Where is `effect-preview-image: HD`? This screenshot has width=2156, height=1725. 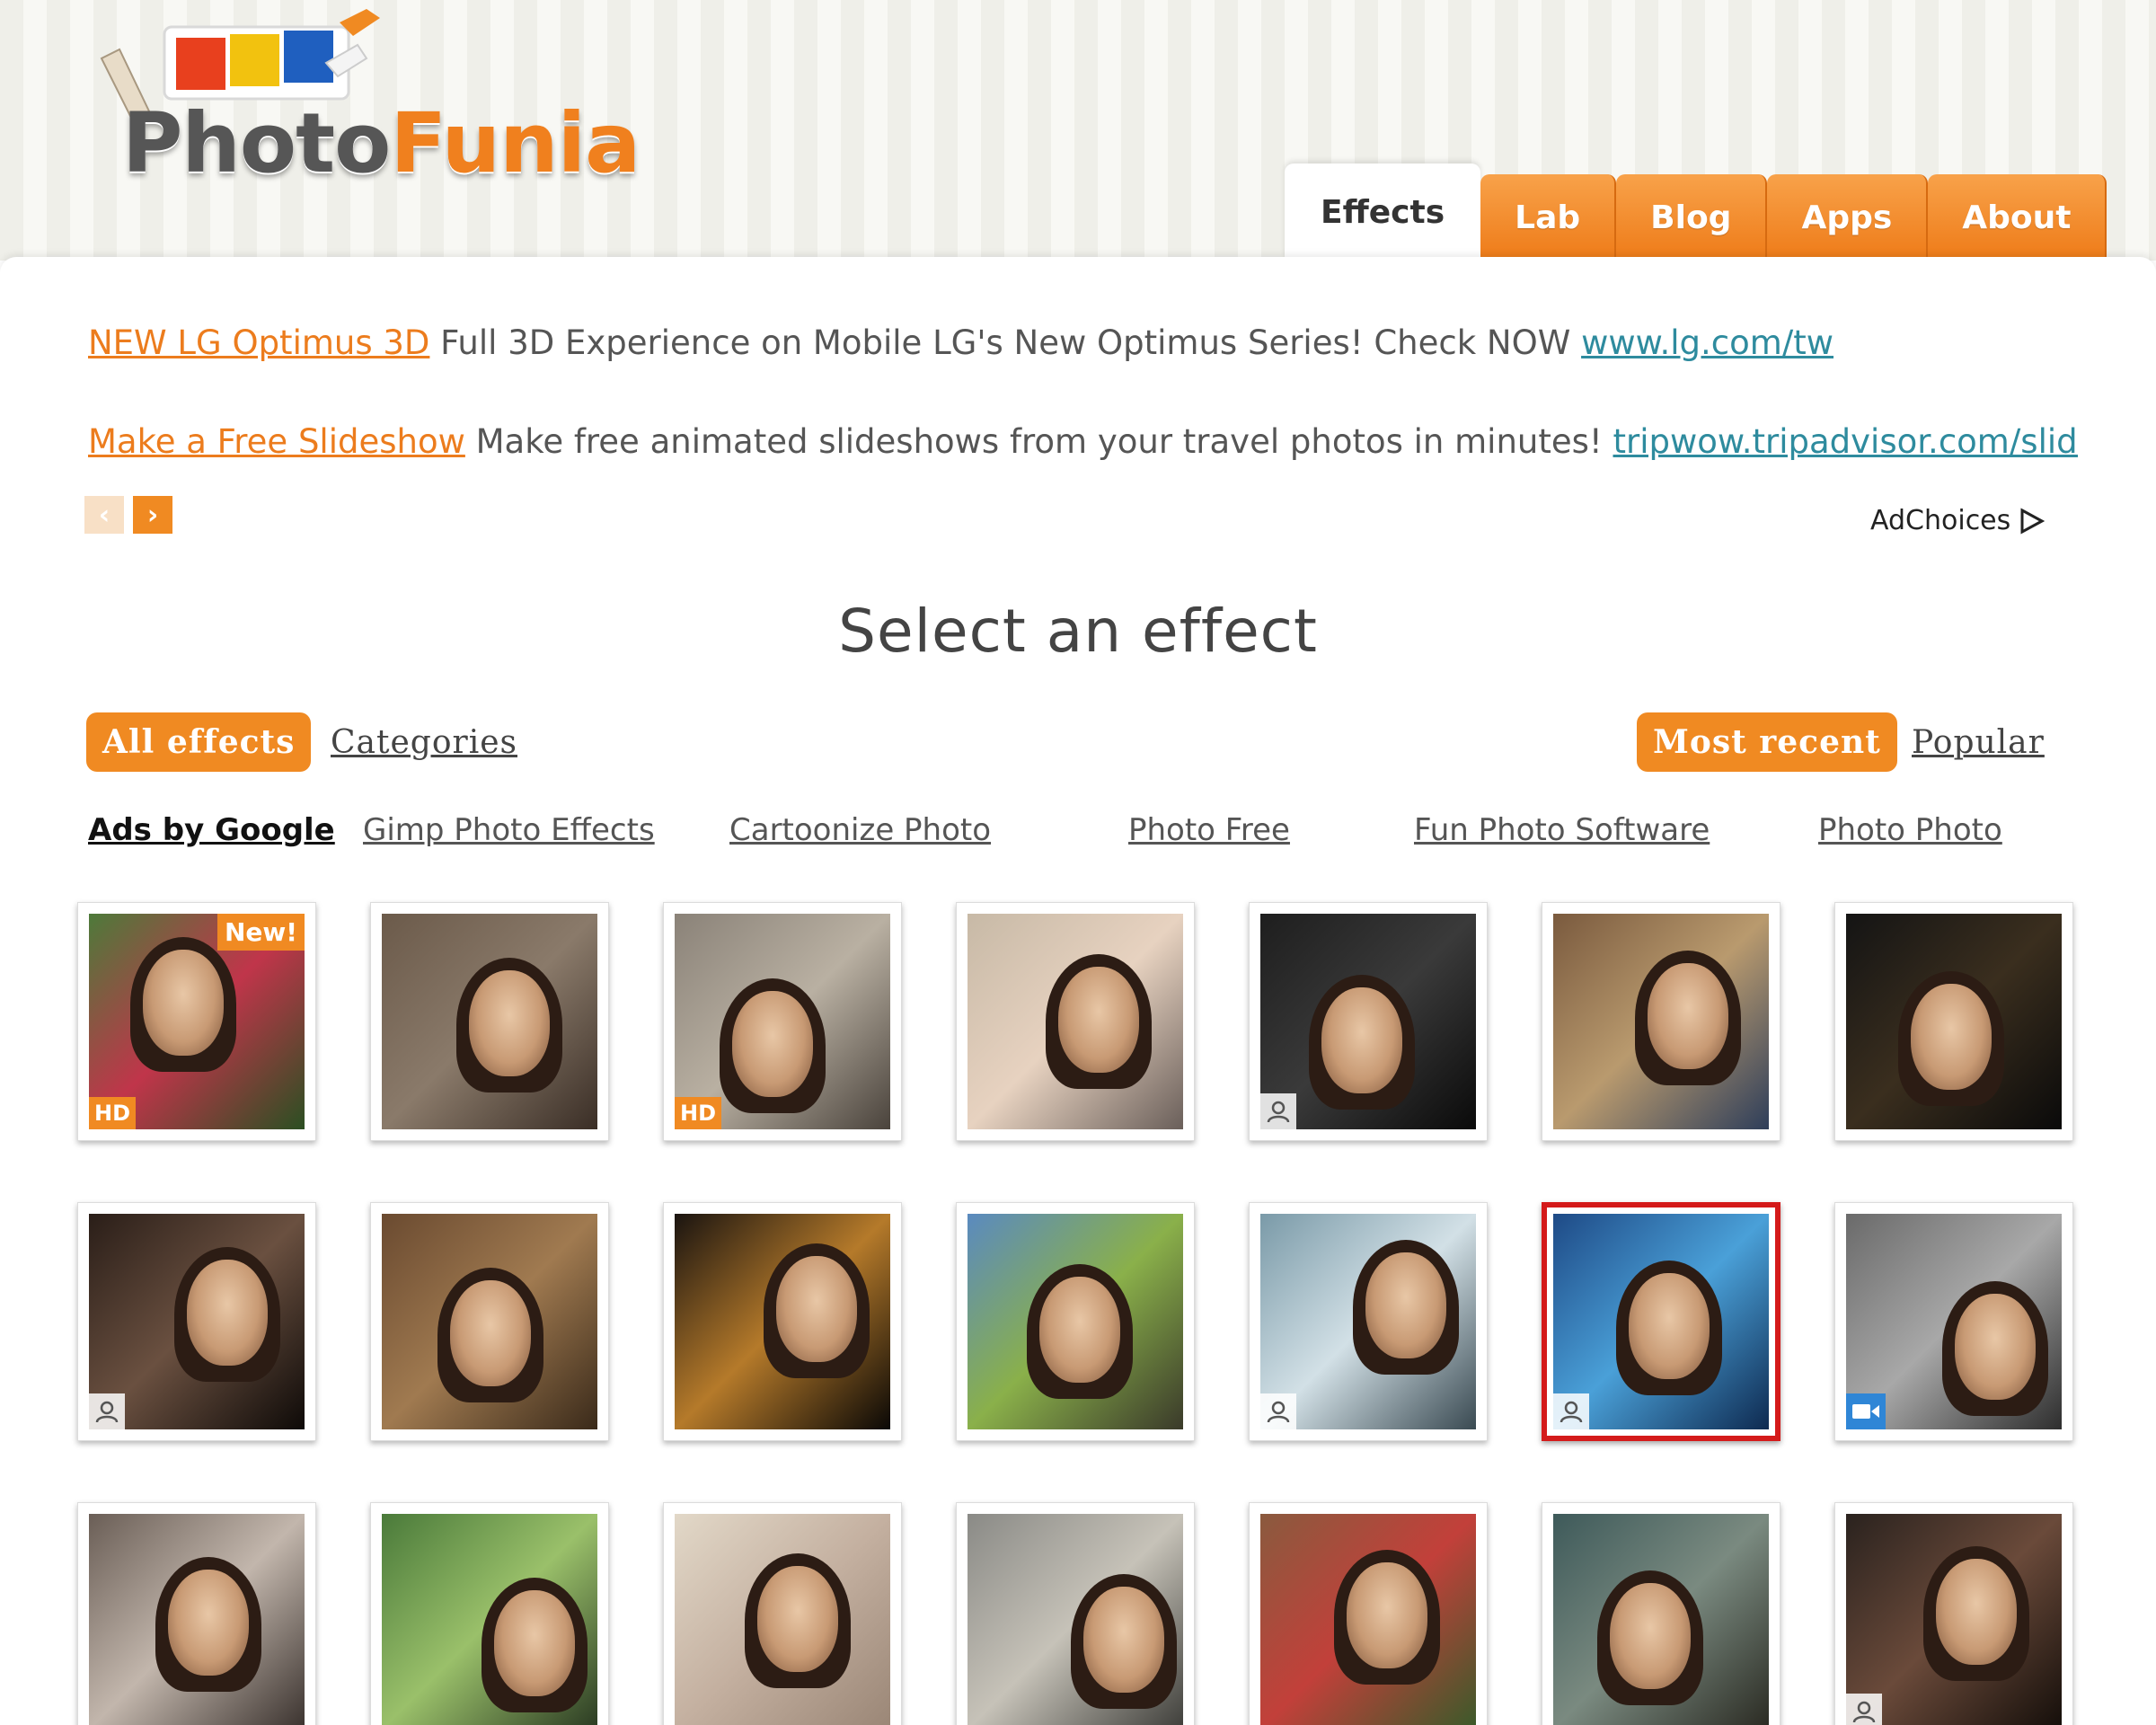 effect-preview-image: HD is located at coordinates (783, 1021).